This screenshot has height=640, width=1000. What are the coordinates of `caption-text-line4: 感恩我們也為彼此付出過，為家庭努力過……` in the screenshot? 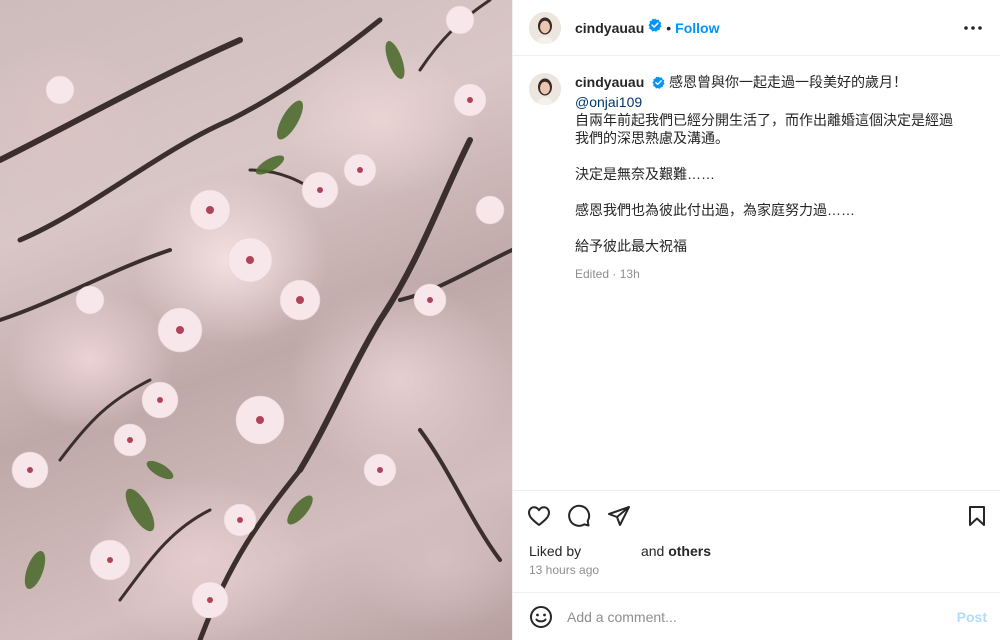 It's located at (715, 210).